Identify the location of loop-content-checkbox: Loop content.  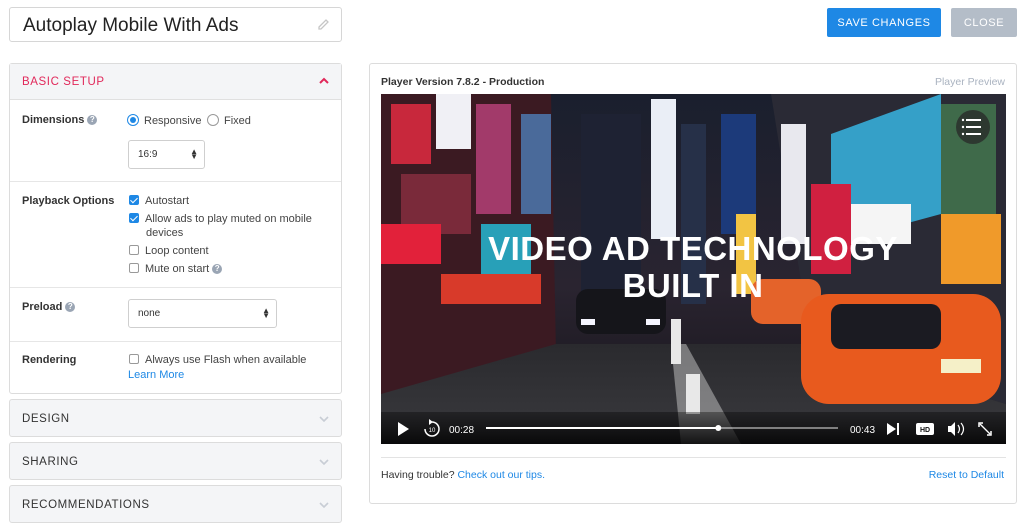
(169, 251).